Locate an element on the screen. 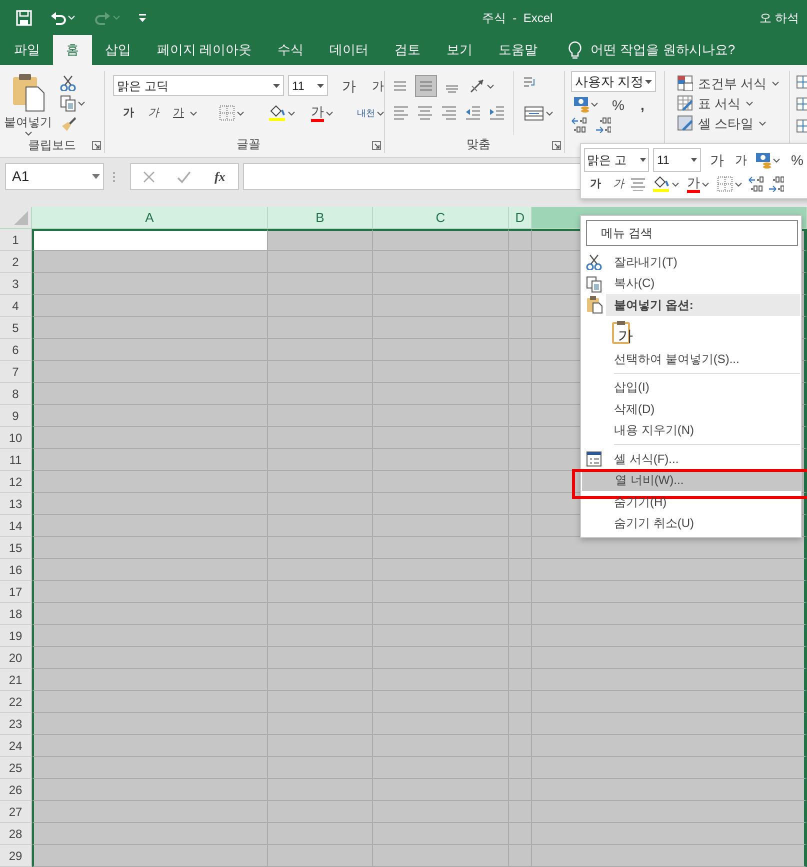 This screenshot has height=867, width=807. lightbulb-icon is located at coordinates (574, 50).